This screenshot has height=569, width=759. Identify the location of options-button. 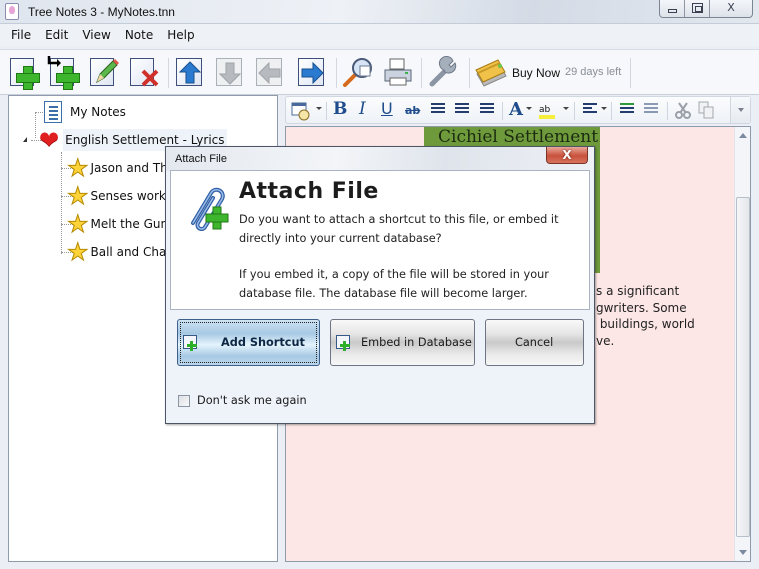
(443, 71).